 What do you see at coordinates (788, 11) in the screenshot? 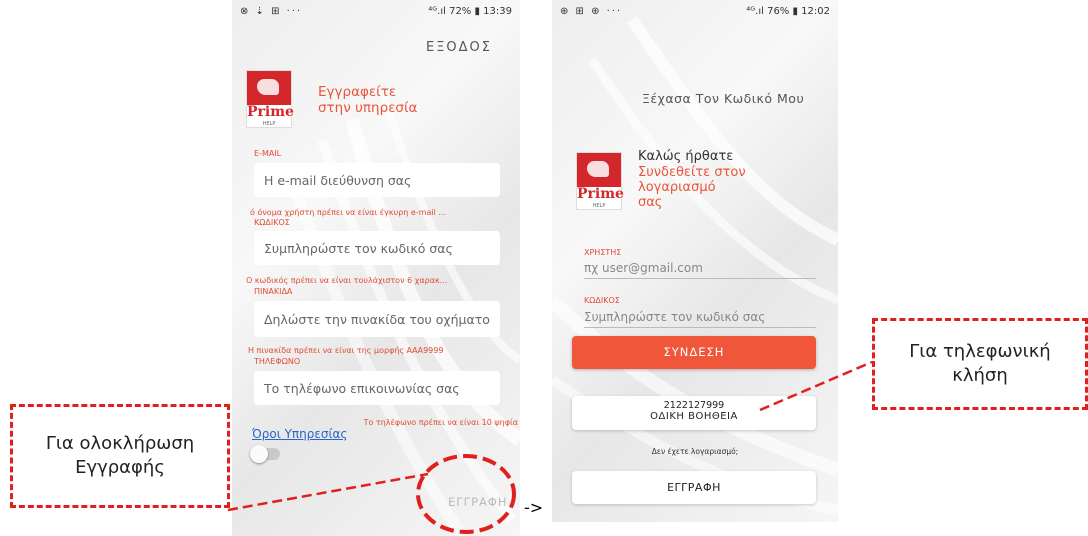
I see `status-battery-time: ⁴ᴳ.ıl 76% ▮ 12:02` at bounding box center [788, 11].